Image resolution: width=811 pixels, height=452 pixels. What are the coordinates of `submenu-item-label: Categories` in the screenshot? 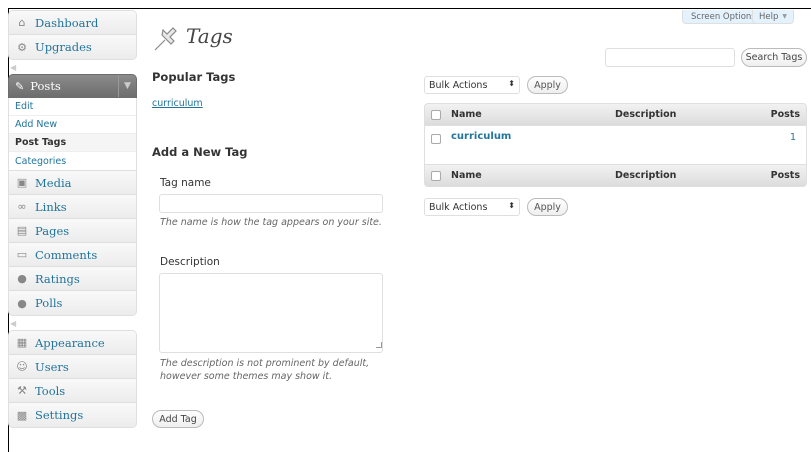 It's located at (41, 161).